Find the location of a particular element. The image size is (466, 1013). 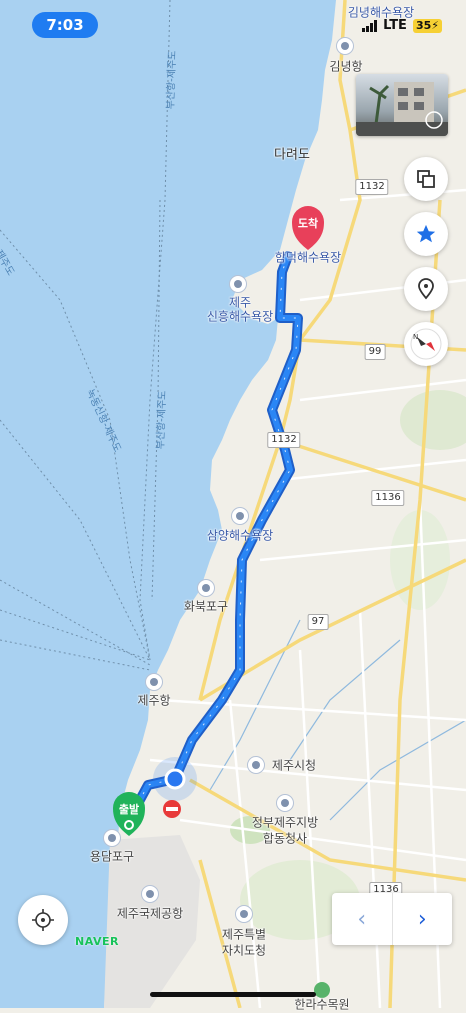

locate-me-button is located at coordinates (43, 920).